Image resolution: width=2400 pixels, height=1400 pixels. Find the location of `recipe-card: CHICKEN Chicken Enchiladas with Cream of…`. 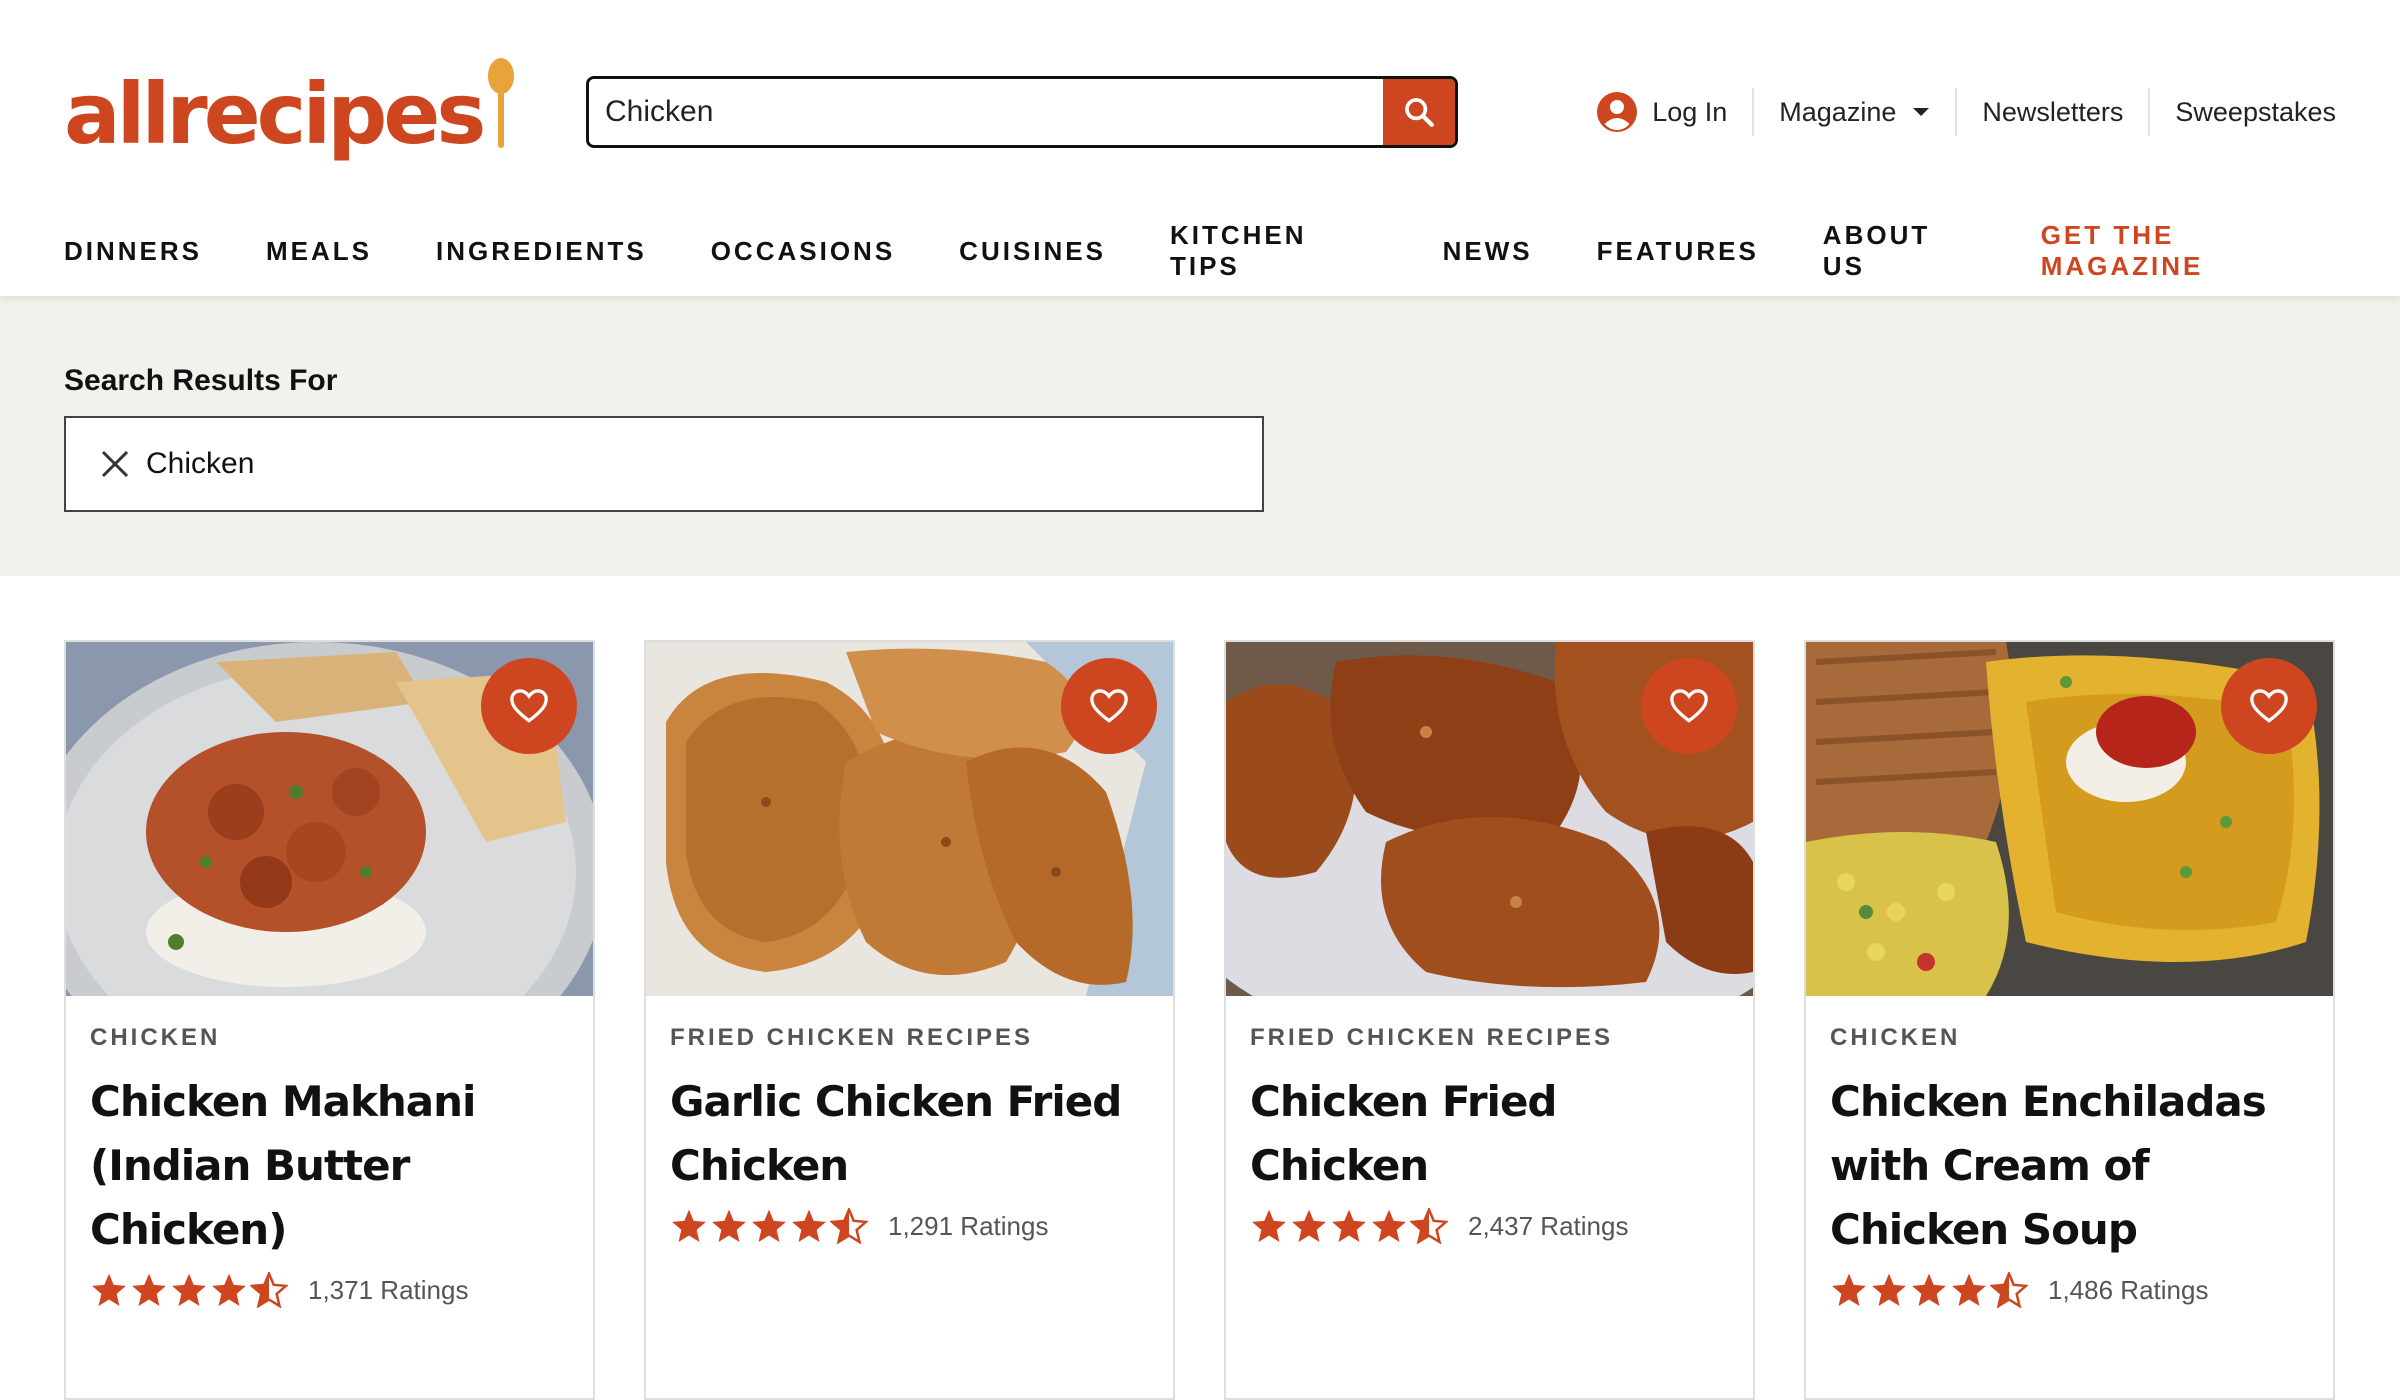

recipe-card: CHICKEN Chicken Enchiladas with Cream of… is located at coordinates (2069, 1020).